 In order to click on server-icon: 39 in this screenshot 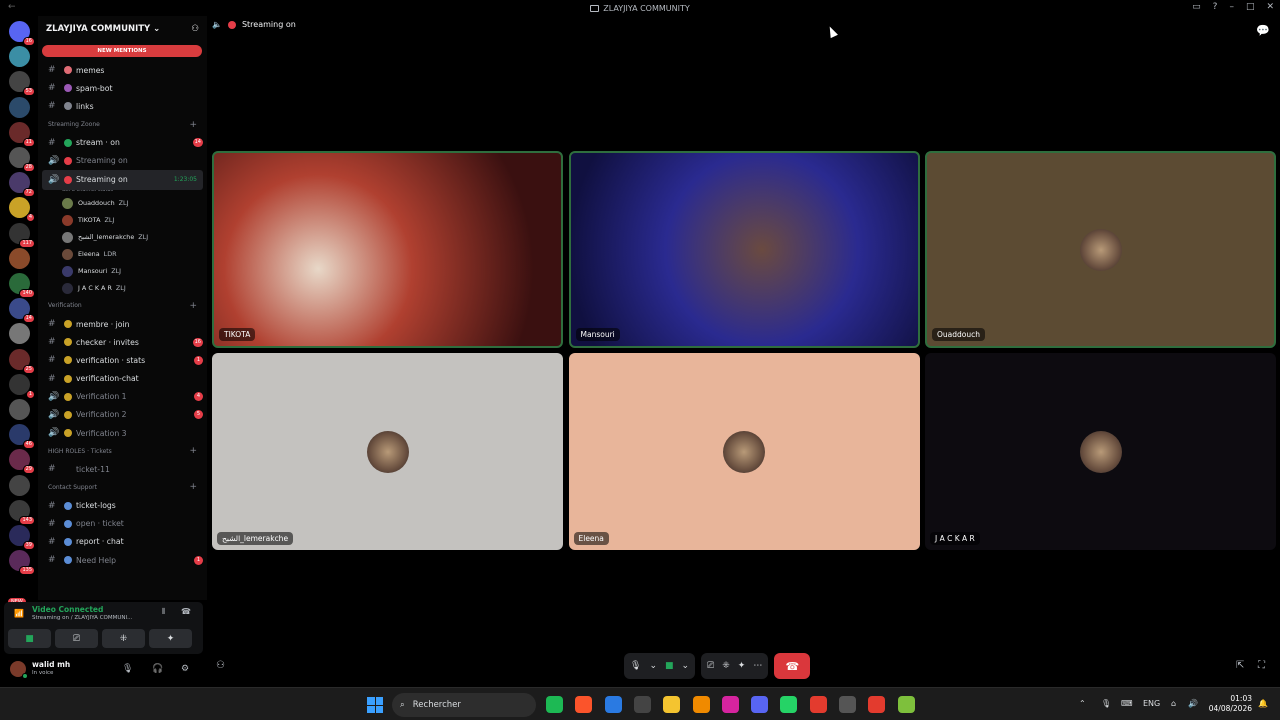, I will do `click(22, 537)`.